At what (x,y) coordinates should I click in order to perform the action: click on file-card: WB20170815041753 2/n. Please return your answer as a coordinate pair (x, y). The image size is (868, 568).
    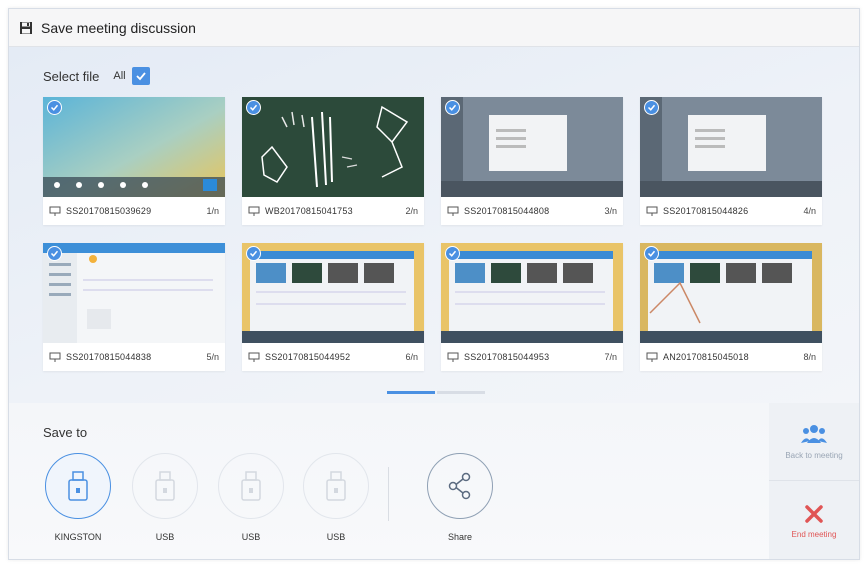
    Looking at the image, I should click on (333, 161).